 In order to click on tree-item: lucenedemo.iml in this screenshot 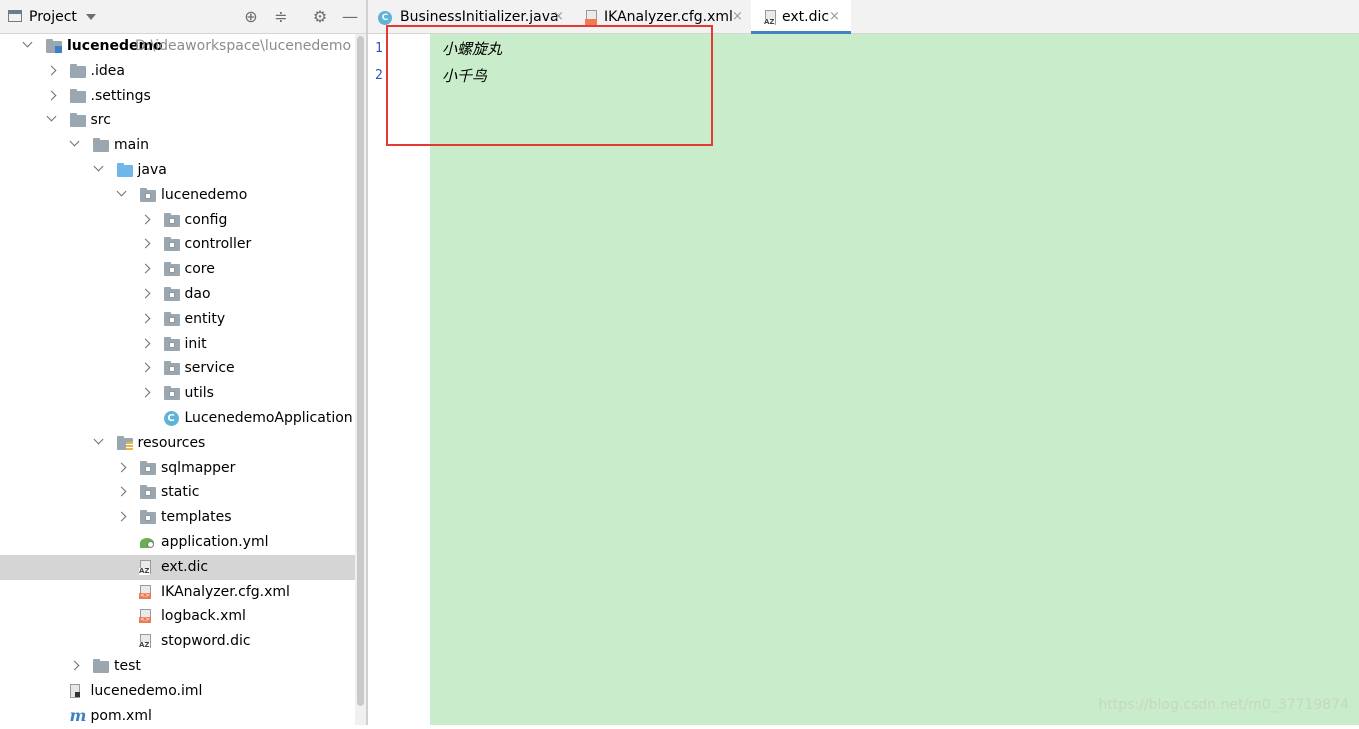, I will do `click(177, 691)`.